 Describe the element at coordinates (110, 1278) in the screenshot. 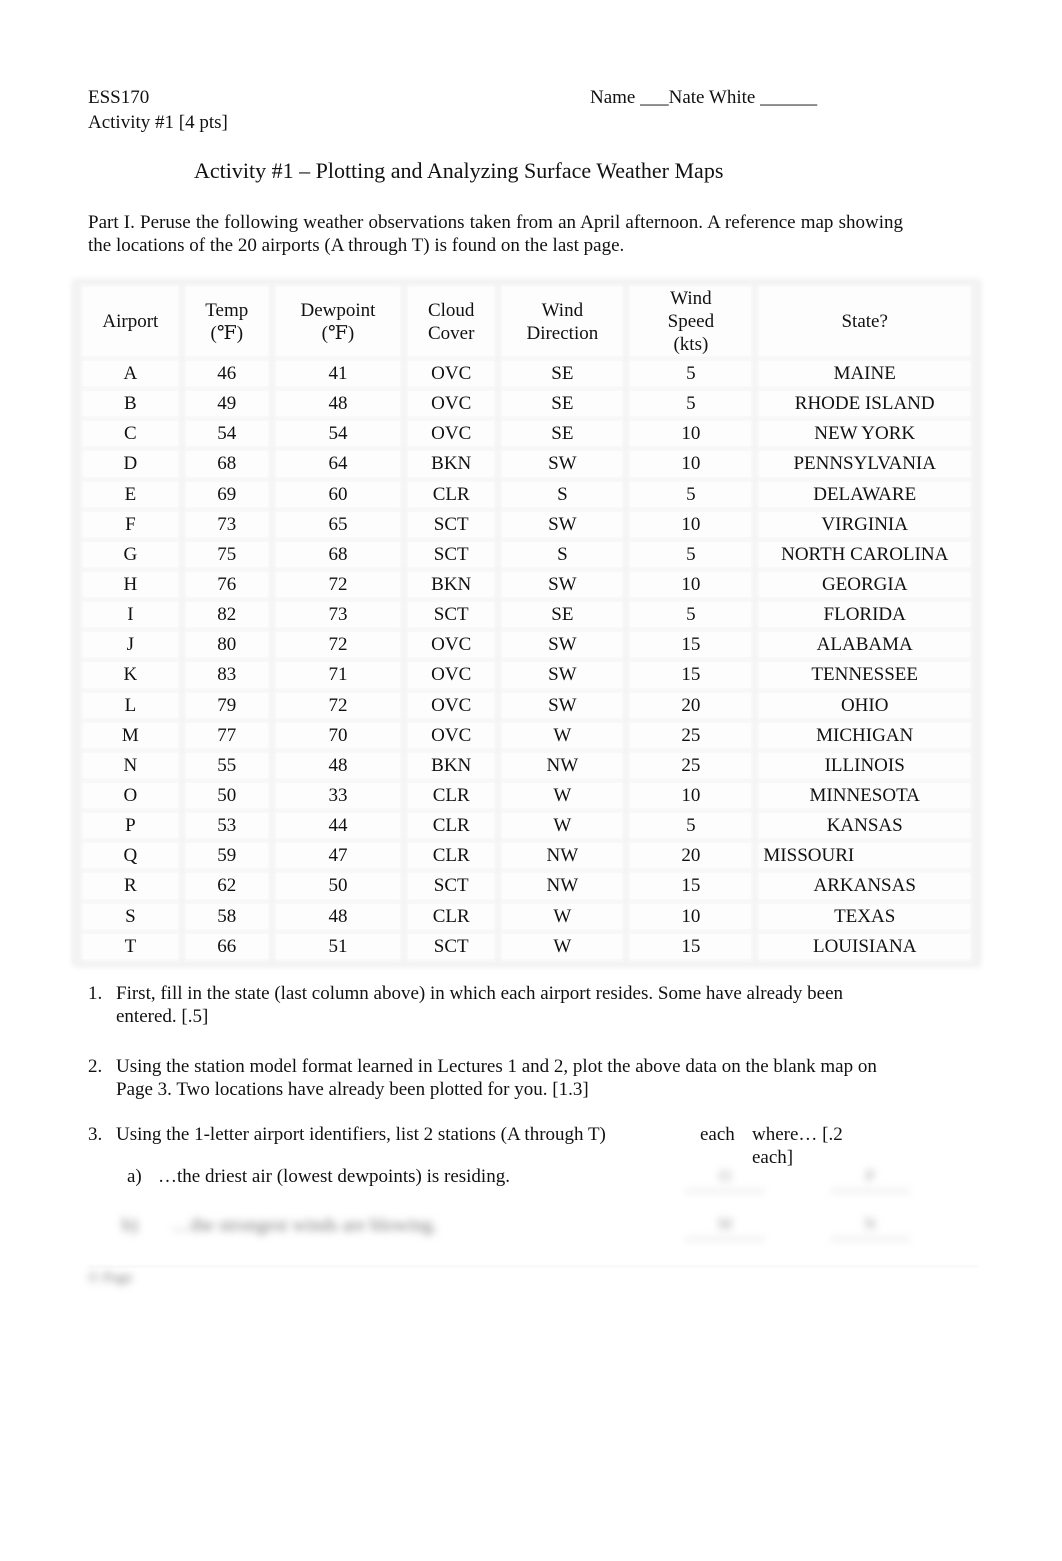

I see `footer-note: © Page` at that location.